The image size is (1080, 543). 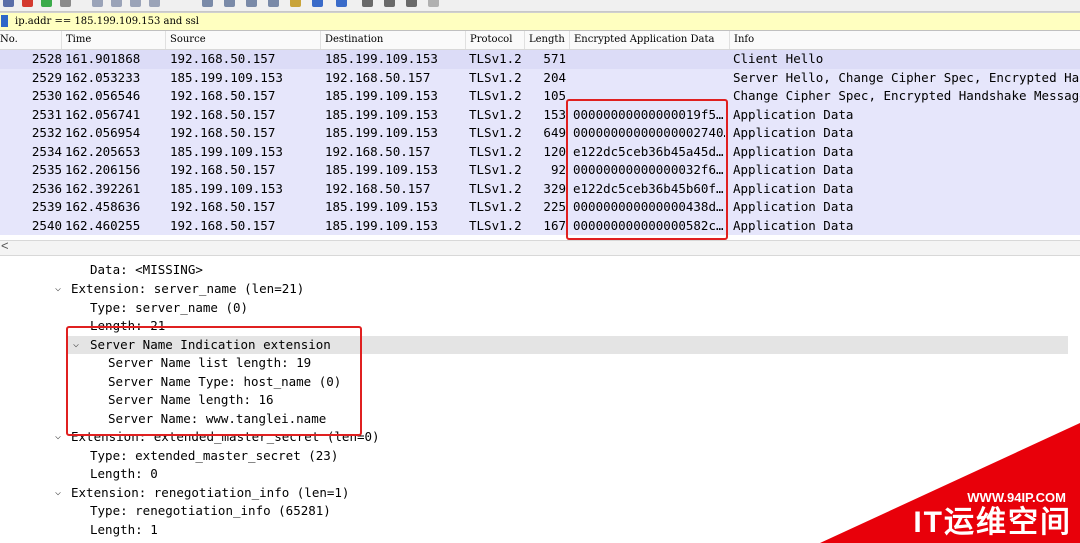 I want to click on detail-type-renegotiation: Type: renegotiation_info (65281), so click(x=210, y=511).